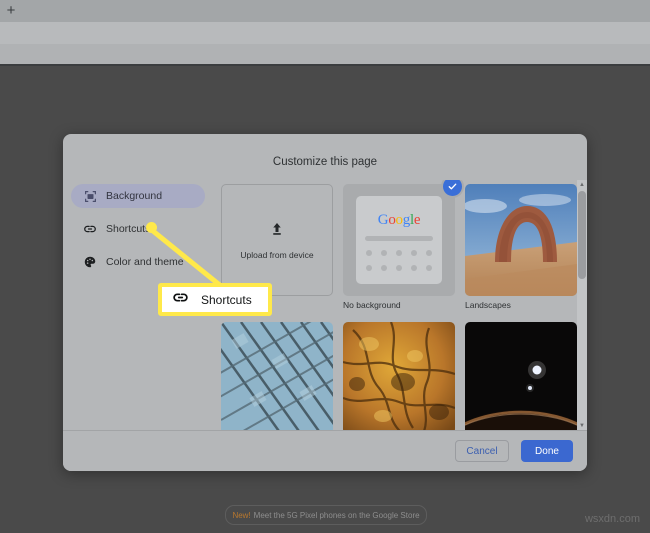 The image size is (650, 533). Describe the element at coordinates (452, 188) in the screenshot. I see `selected-check-icon` at that location.